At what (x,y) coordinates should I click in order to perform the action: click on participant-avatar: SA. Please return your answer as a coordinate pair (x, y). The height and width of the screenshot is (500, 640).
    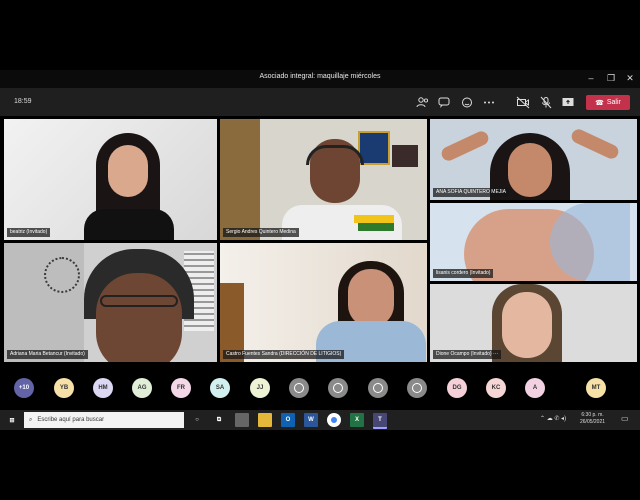
    Looking at the image, I should click on (220, 388).